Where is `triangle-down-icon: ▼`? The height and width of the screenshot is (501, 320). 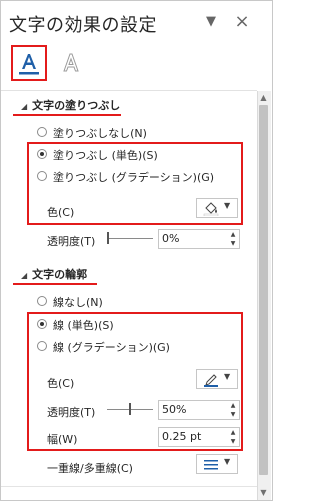 triangle-down-icon: ▼ is located at coordinates (263, 492).